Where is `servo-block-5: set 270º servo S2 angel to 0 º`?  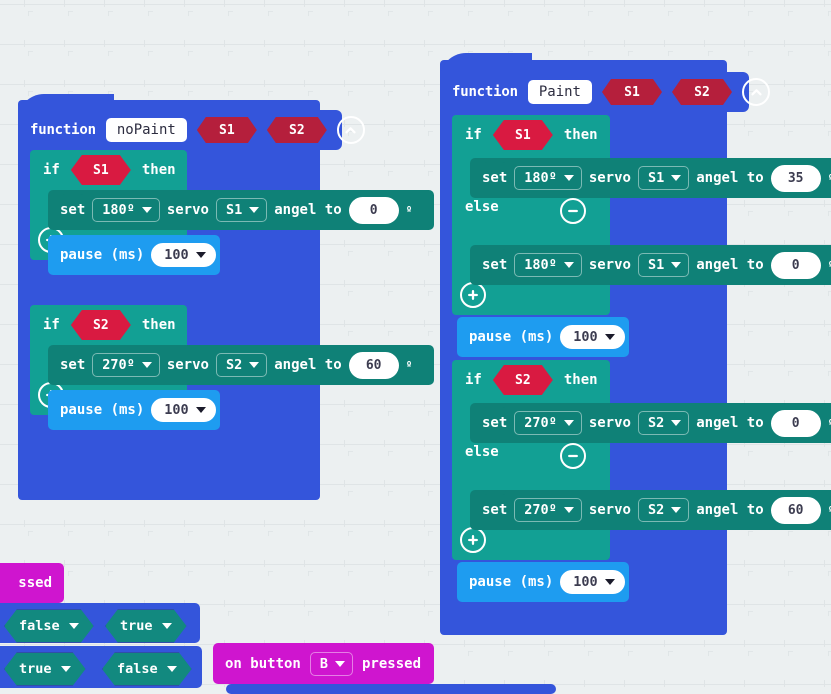
servo-block-5: set 270º servo S2 angel to 0 º is located at coordinates (650, 423).